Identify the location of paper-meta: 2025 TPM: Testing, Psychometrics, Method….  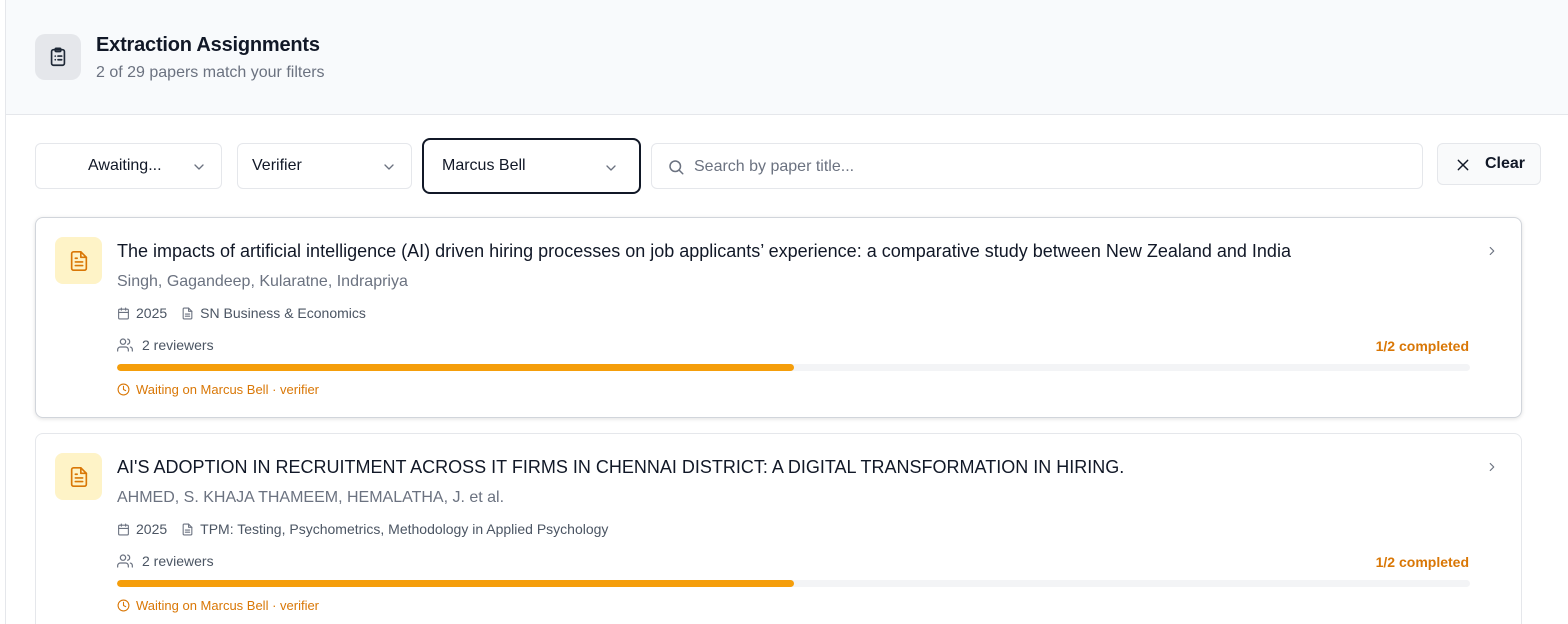
(362, 529).